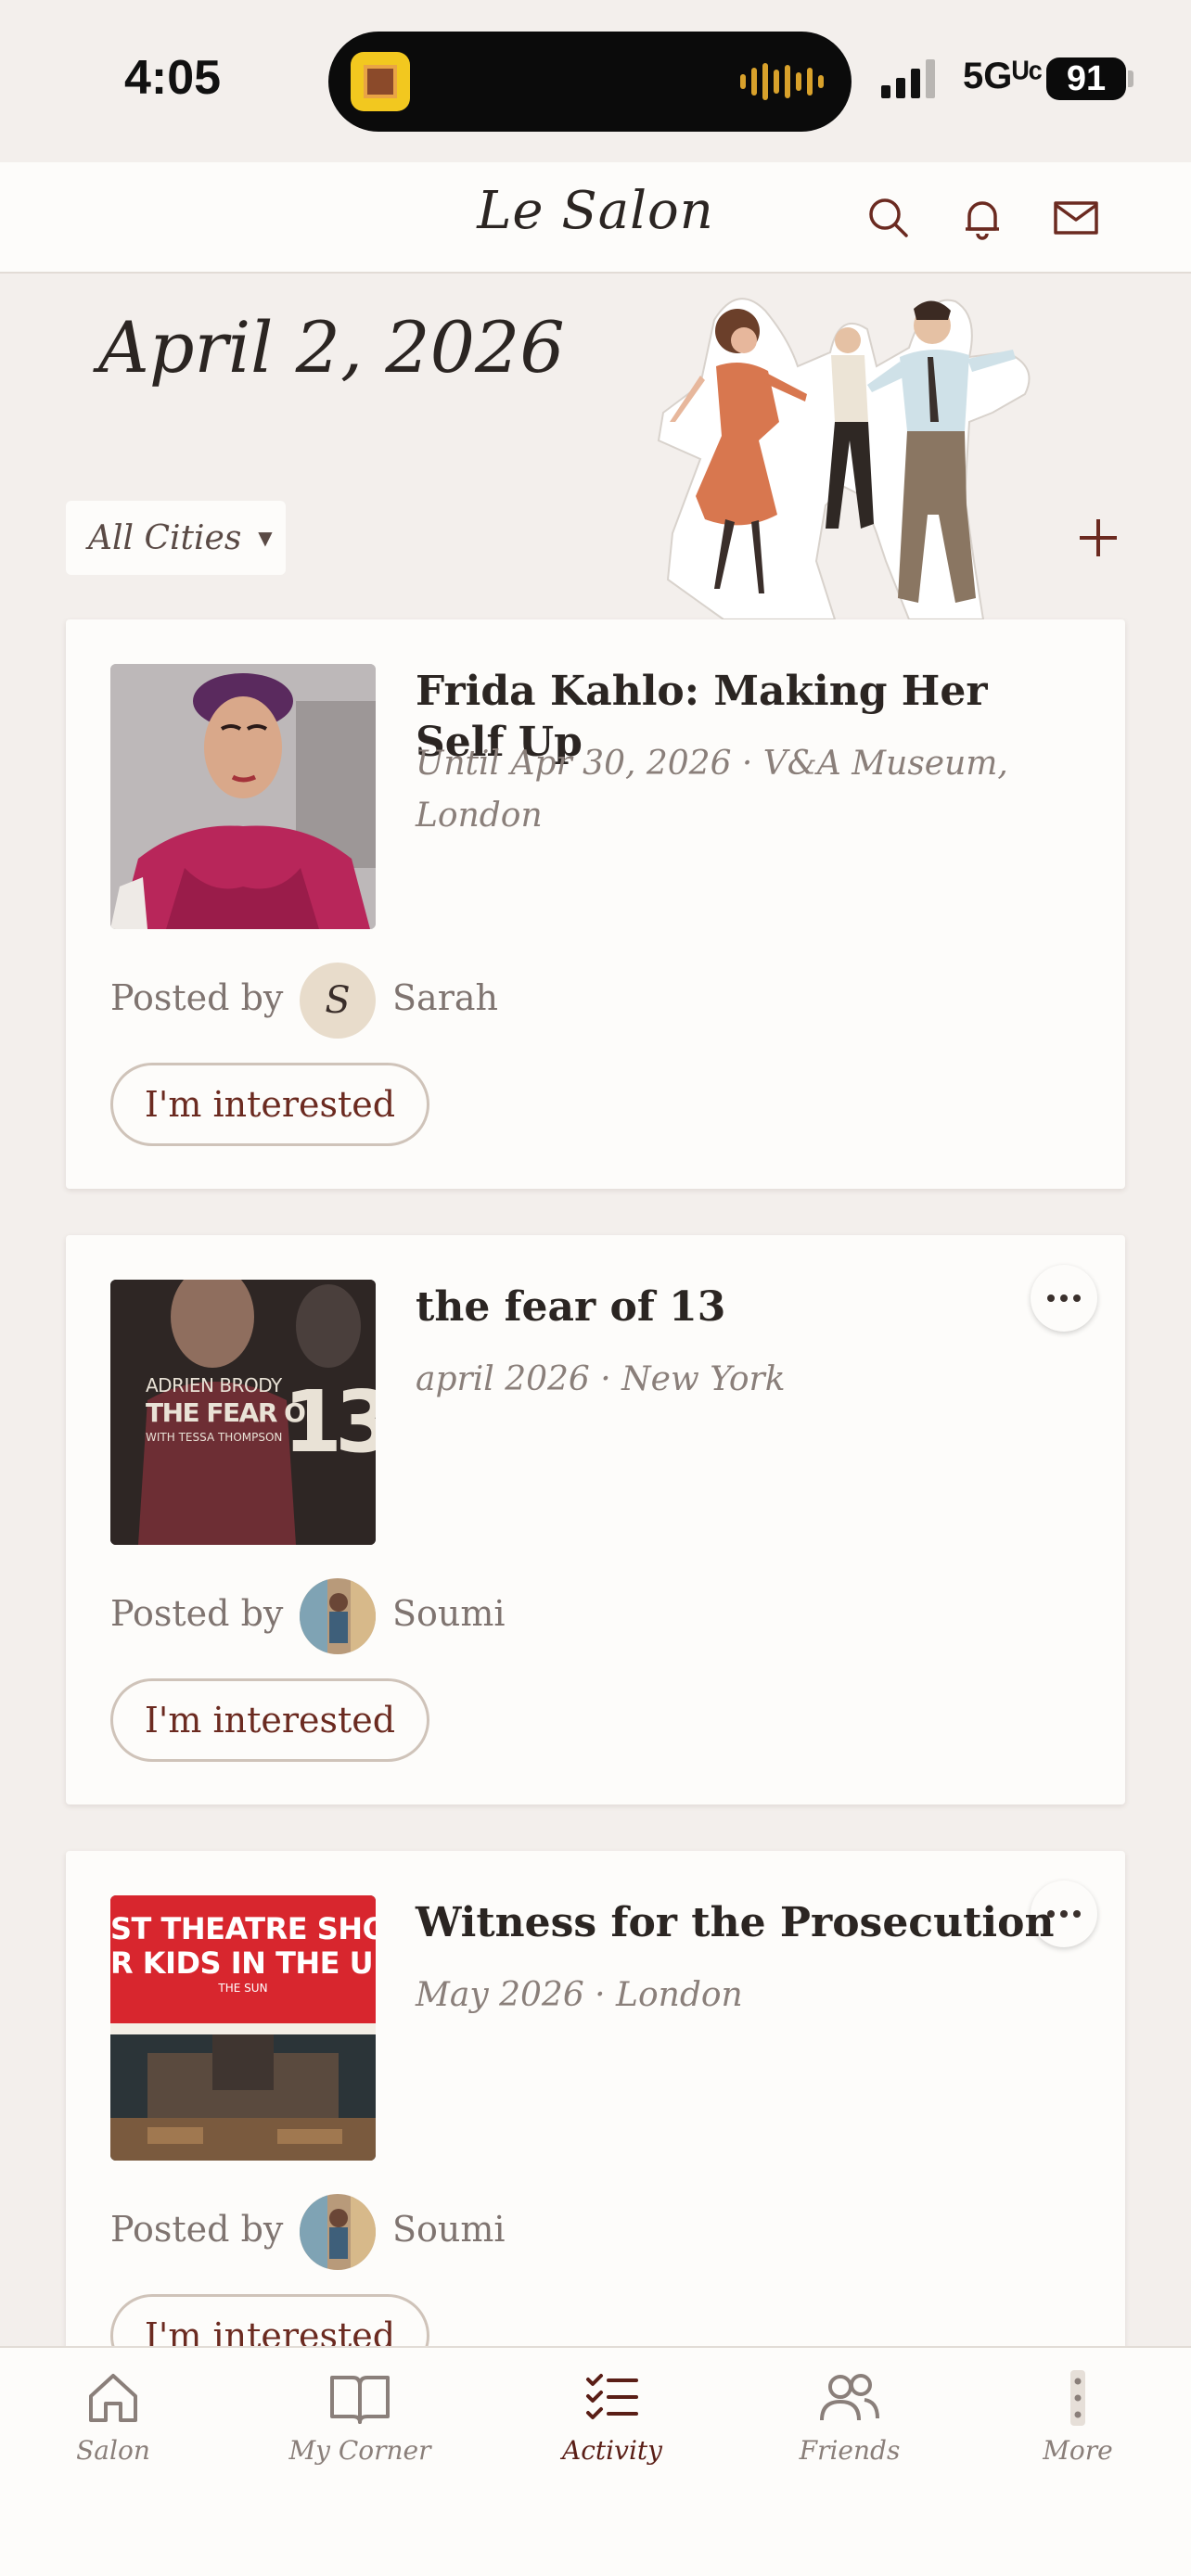 This screenshot has height=2576, width=1191. What do you see at coordinates (113, 2433) in the screenshot?
I see `tab-salon: Salon` at bounding box center [113, 2433].